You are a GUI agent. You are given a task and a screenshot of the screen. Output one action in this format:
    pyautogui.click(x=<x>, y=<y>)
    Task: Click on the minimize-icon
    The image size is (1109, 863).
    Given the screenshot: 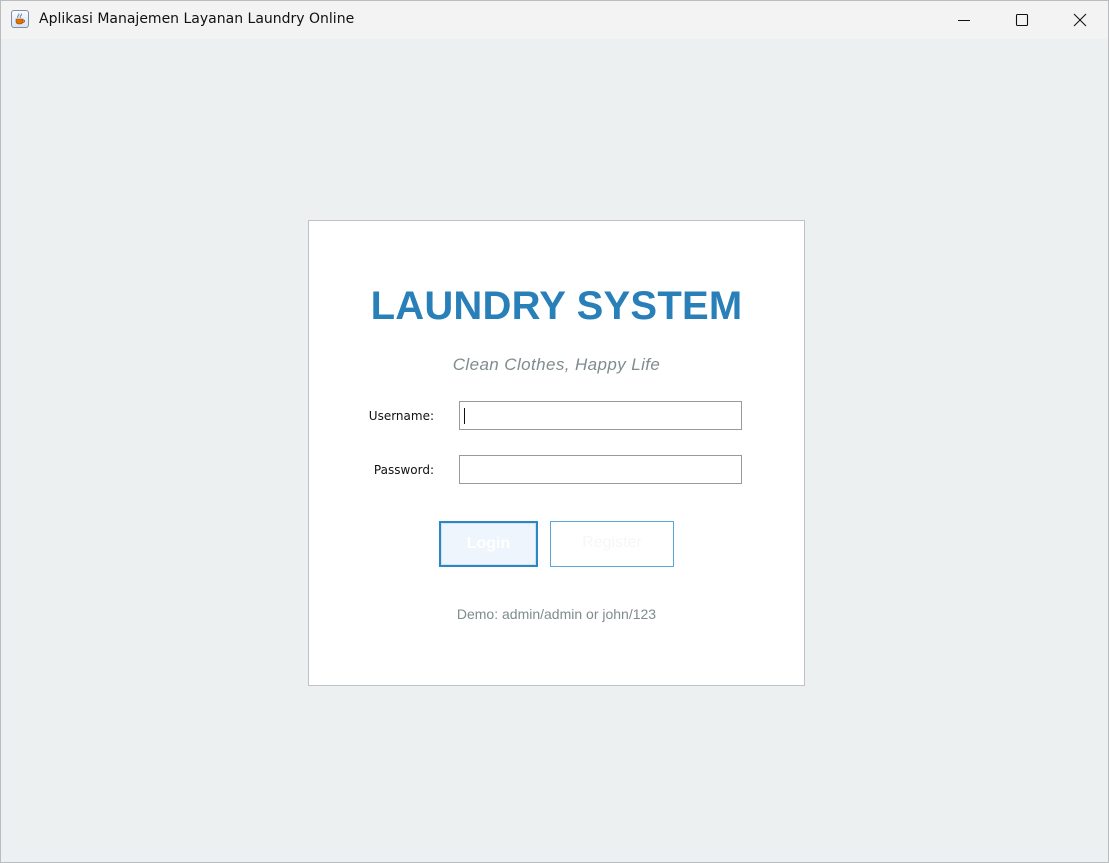 What is the action you would take?
    pyautogui.click(x=964, y=20)
    